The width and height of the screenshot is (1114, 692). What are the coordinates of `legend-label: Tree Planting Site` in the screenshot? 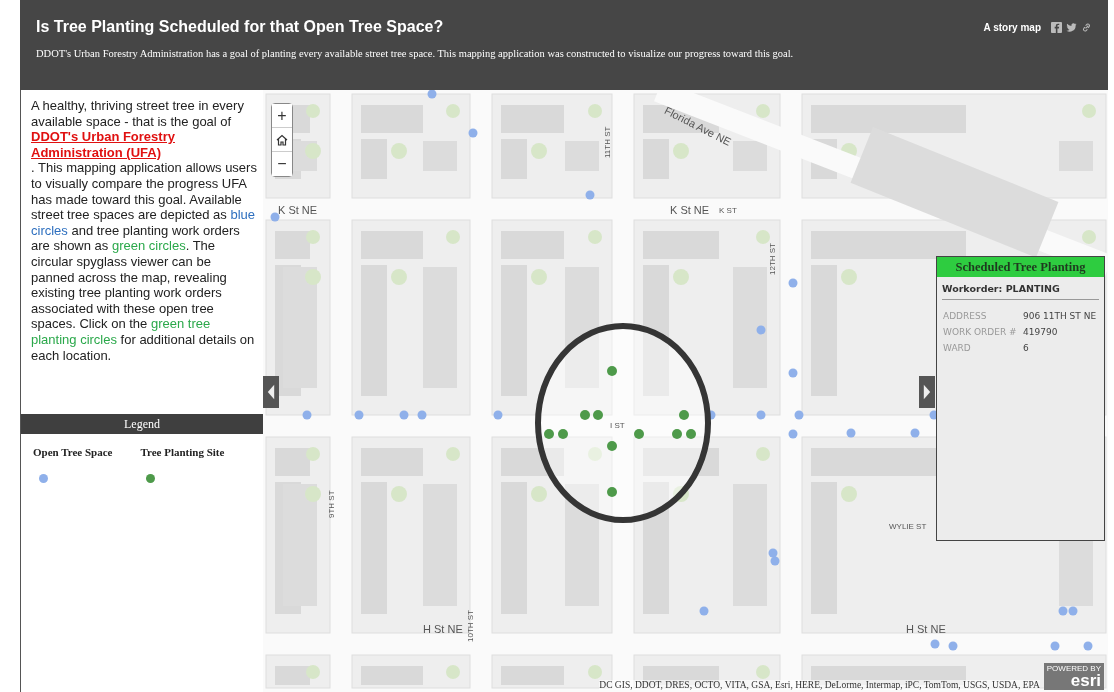 It's located at (182, 452).